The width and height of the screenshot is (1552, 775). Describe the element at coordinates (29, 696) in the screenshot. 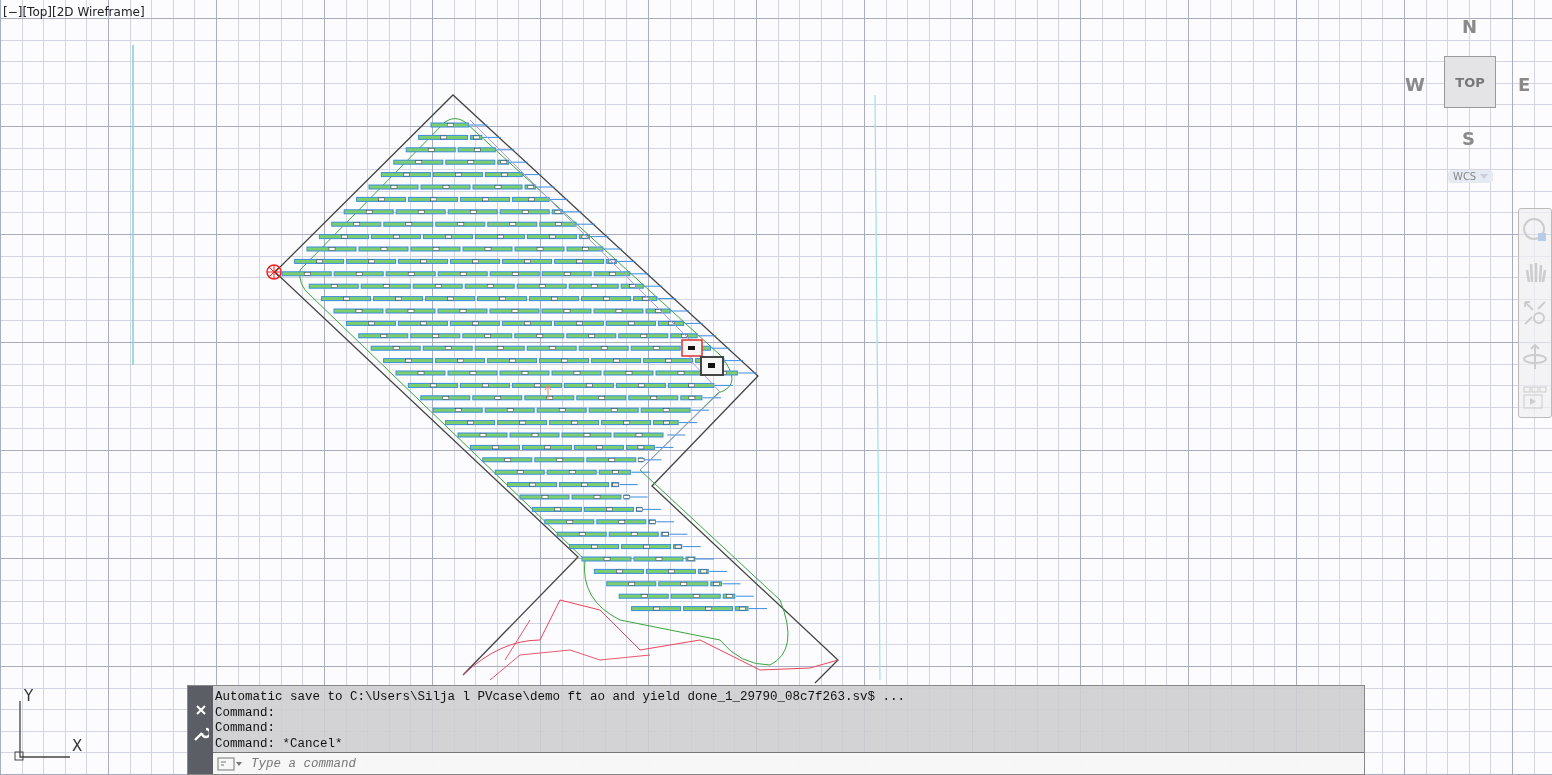

I see `y-axis-label: Y` at that location.